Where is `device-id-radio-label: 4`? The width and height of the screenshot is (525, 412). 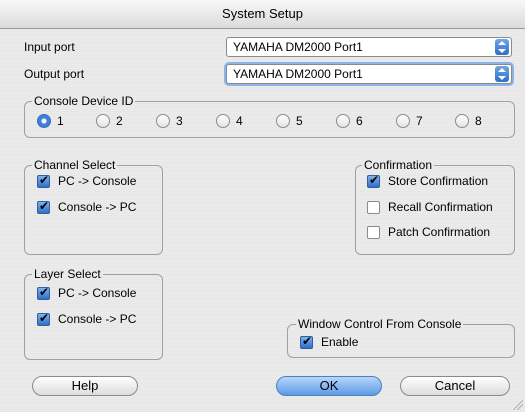
device-id-radio-label: 4 is located at coordinates (239, 121).